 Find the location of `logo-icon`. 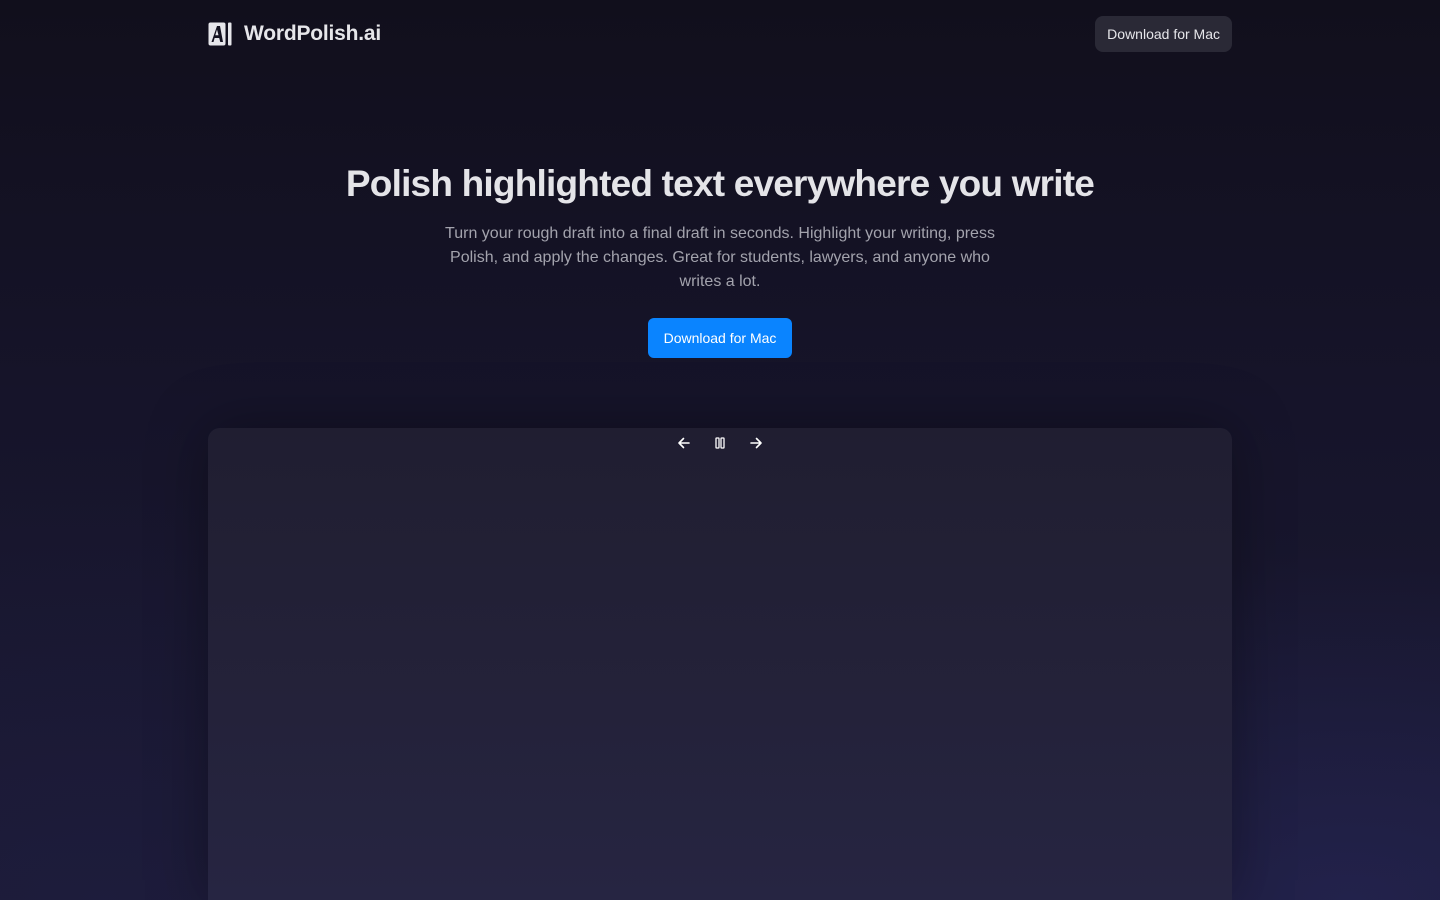

logo-icon is located at coordinates (220, 34).